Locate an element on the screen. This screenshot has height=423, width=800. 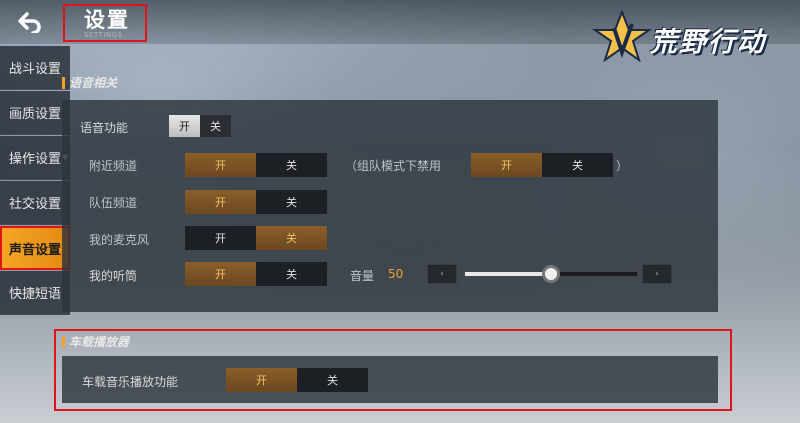
car-music-toggle: 开 关 is located at coordinates (297, 380).